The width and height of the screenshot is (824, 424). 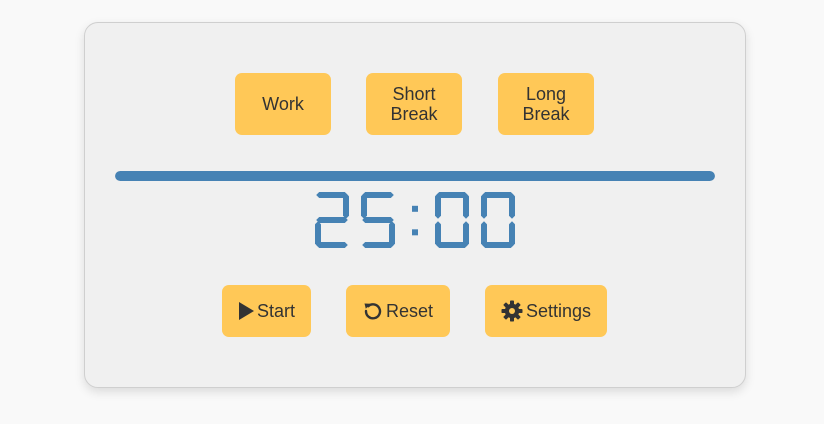 What do you see at coordinates (409, 311) in the screenshot?
I see `reset-button-label: Reset` at bounding box center [409, 311].